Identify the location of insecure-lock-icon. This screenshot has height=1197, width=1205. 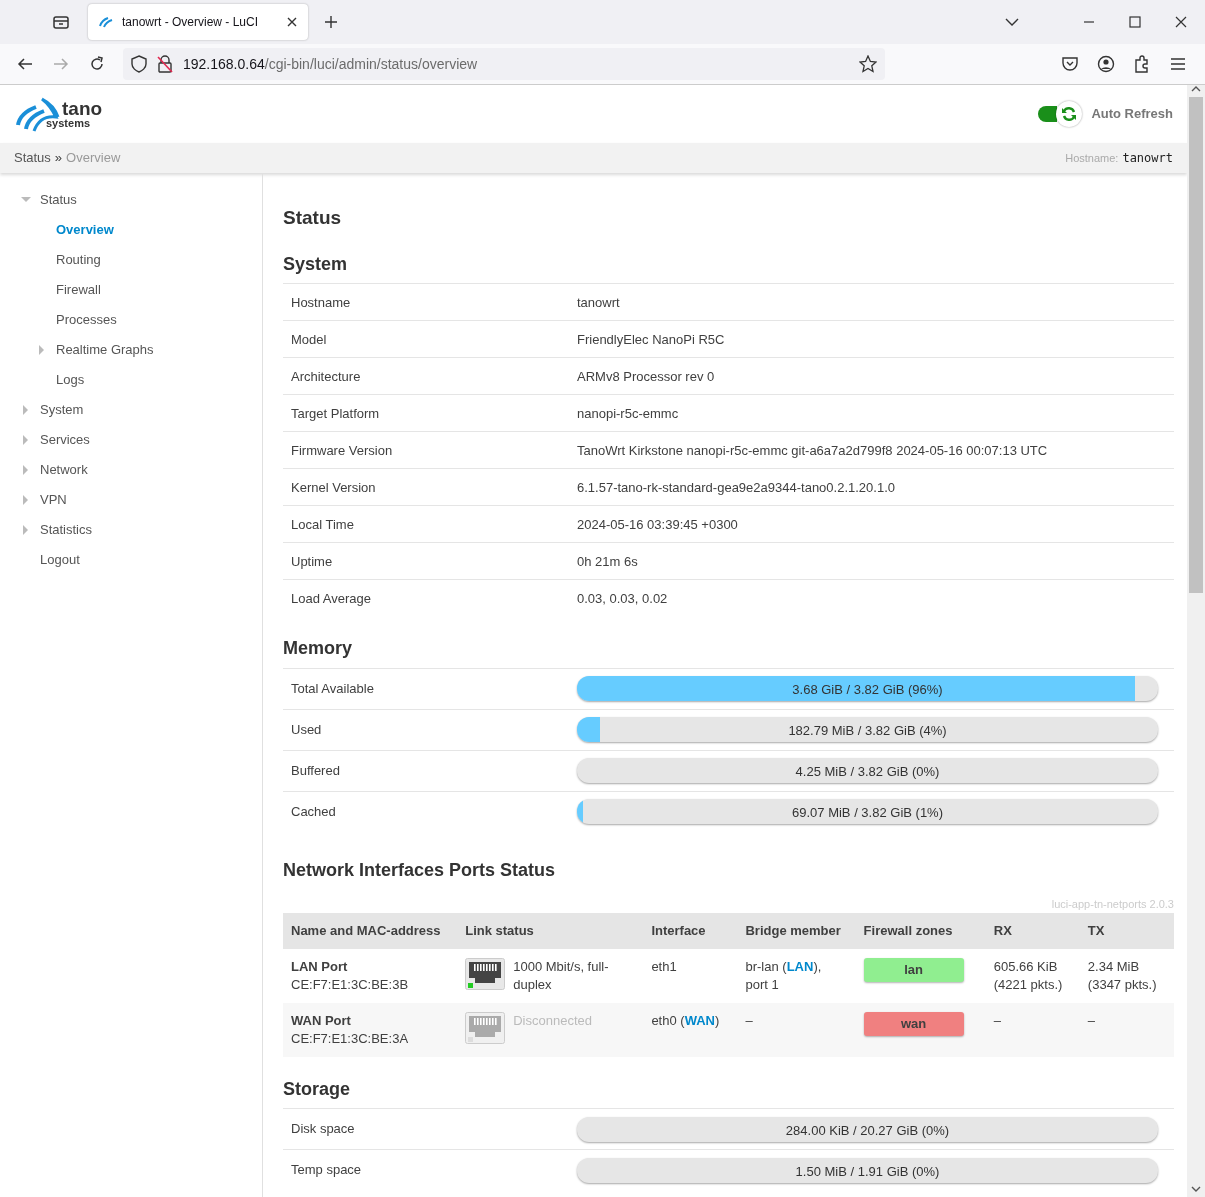
(165, 64).